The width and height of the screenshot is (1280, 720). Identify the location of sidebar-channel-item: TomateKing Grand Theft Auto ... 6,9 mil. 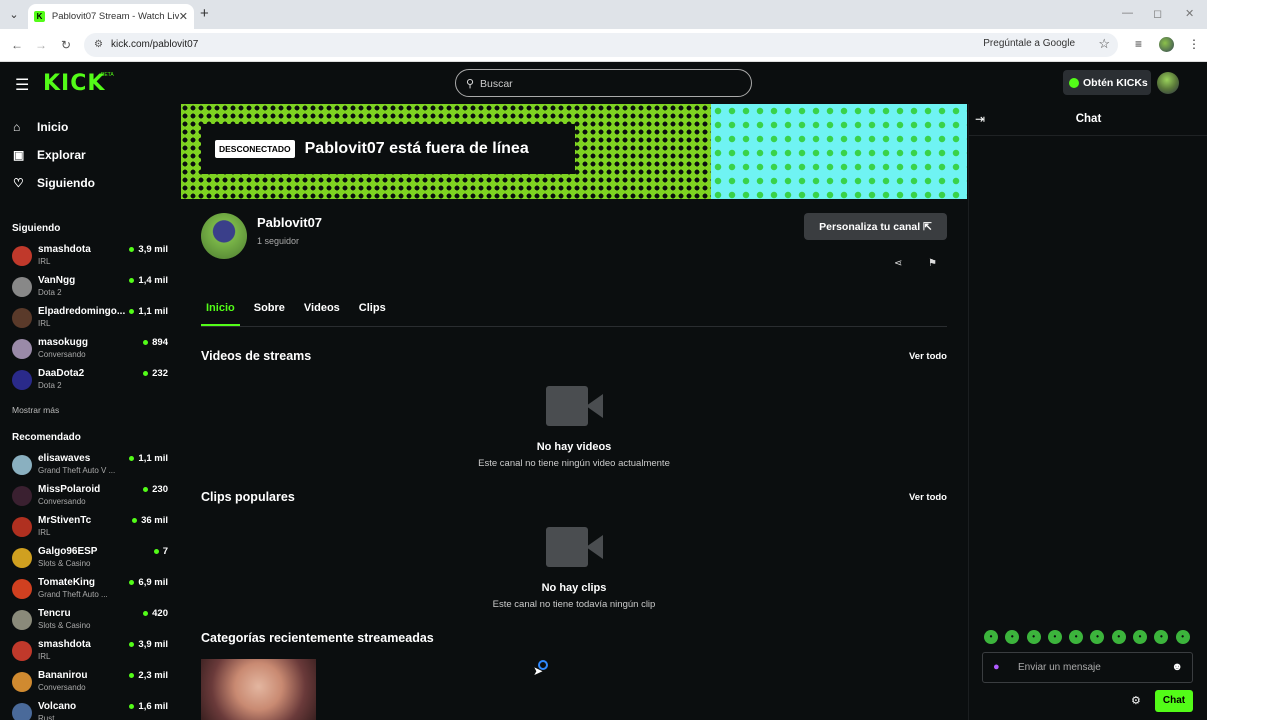
(91, 590).